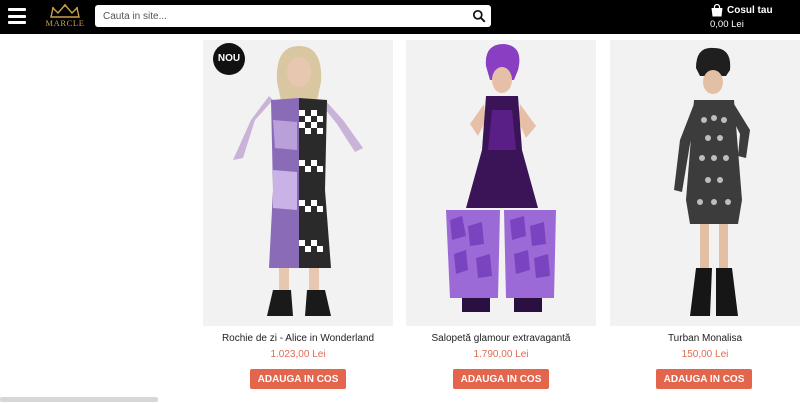 The height and width of the screenshot is (403, 800). Describe the element at coordinates (229, 59) in the screenshot. I see `new-badge: NOU` at that location.